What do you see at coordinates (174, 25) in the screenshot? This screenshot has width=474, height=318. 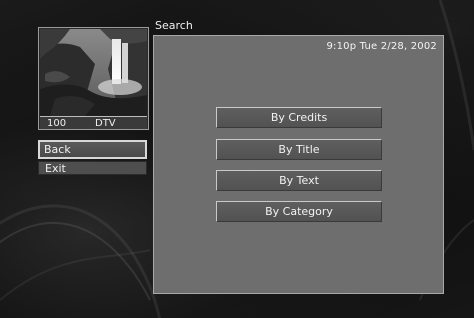 I see `page-title: Search` at bounding box center [174, 25].